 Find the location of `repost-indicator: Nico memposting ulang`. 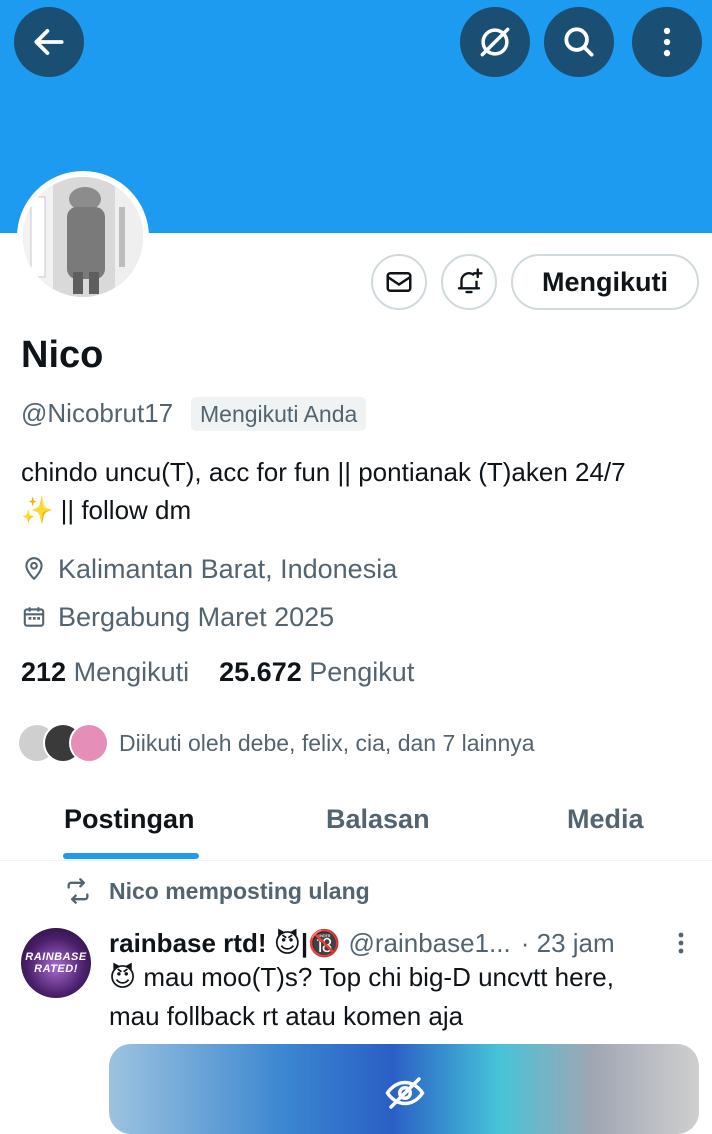

repost-indicator: Nico memposting ulang is located at coordinates (217, 891).